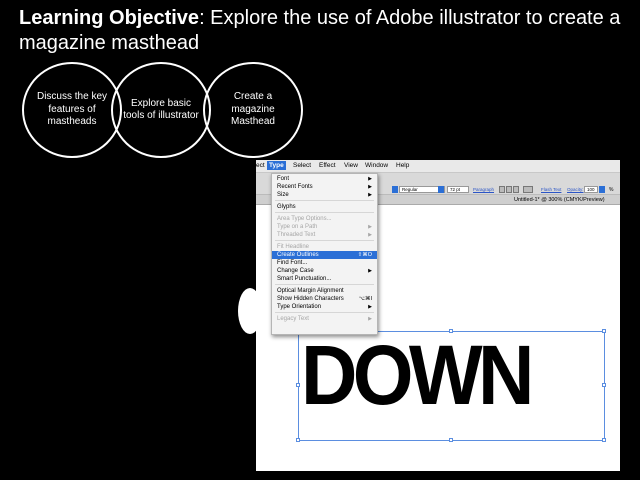  I want to click on type-menu-item: Legacy Text ▶, so click(324, 319).